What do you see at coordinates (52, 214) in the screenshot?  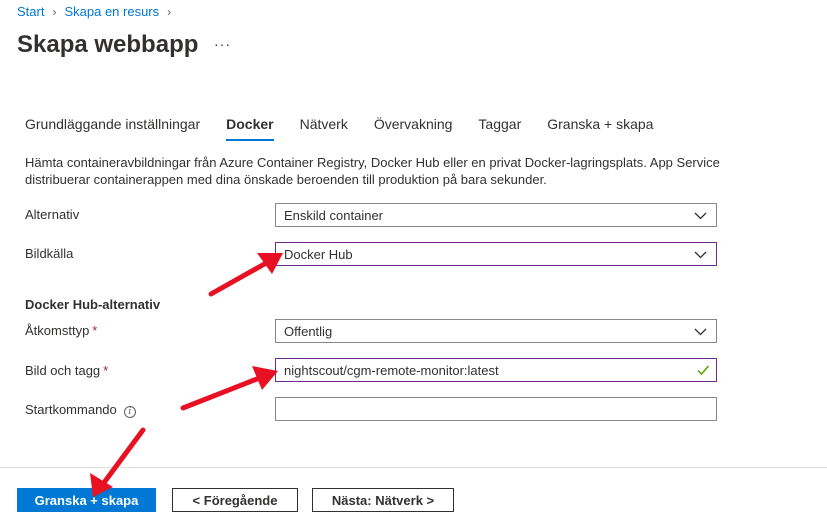 I see `options-label: Alternativ` at bounding box center [52, 214].